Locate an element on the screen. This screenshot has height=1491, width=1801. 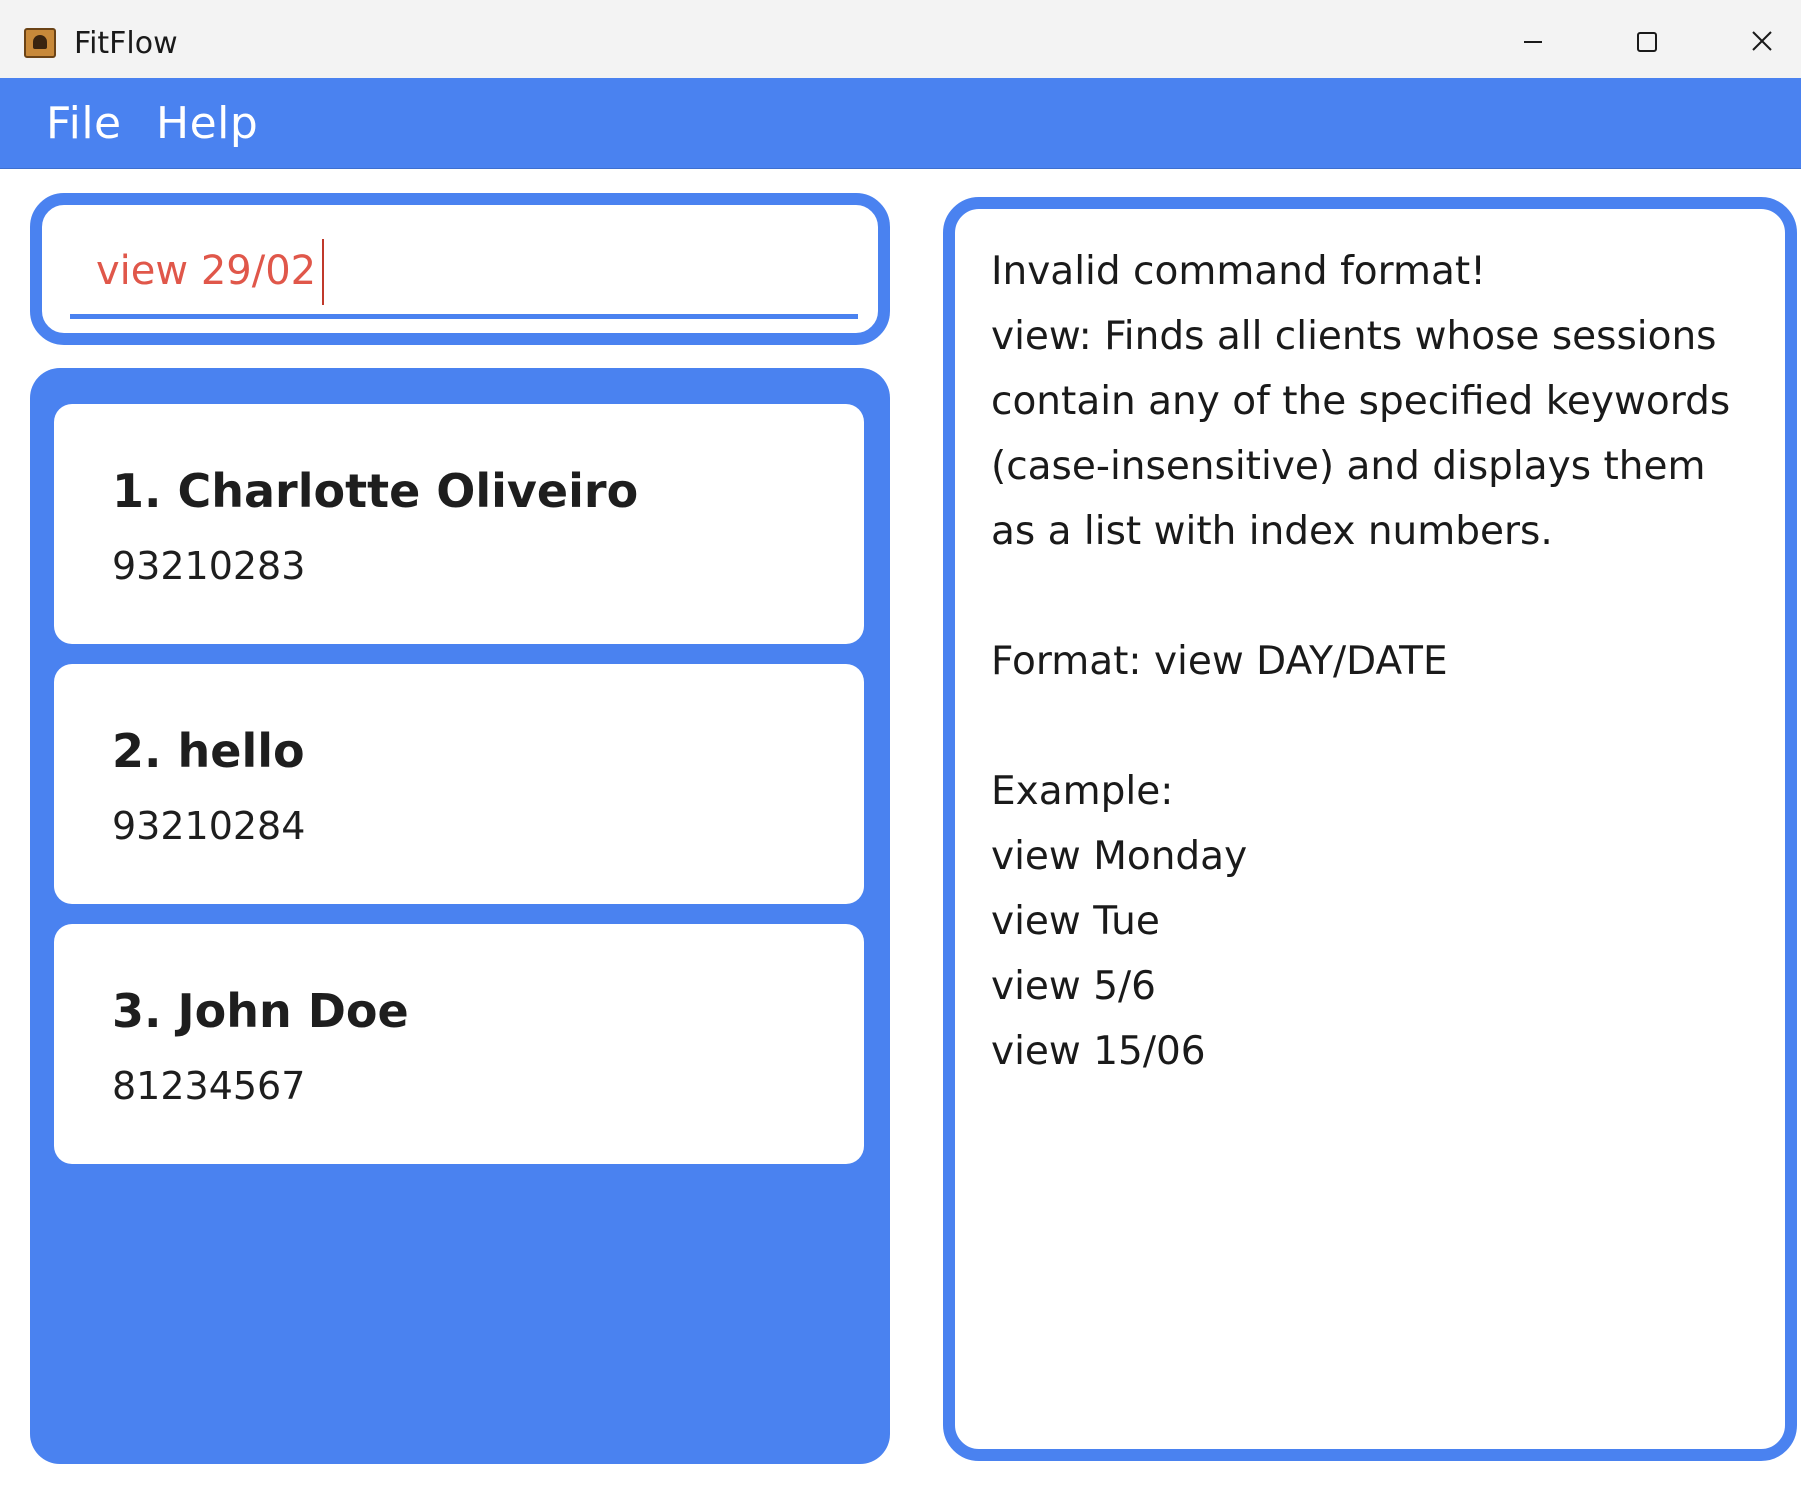
client-name: 1. Charlotte Oliveiro is located at coordinates (375, 491).